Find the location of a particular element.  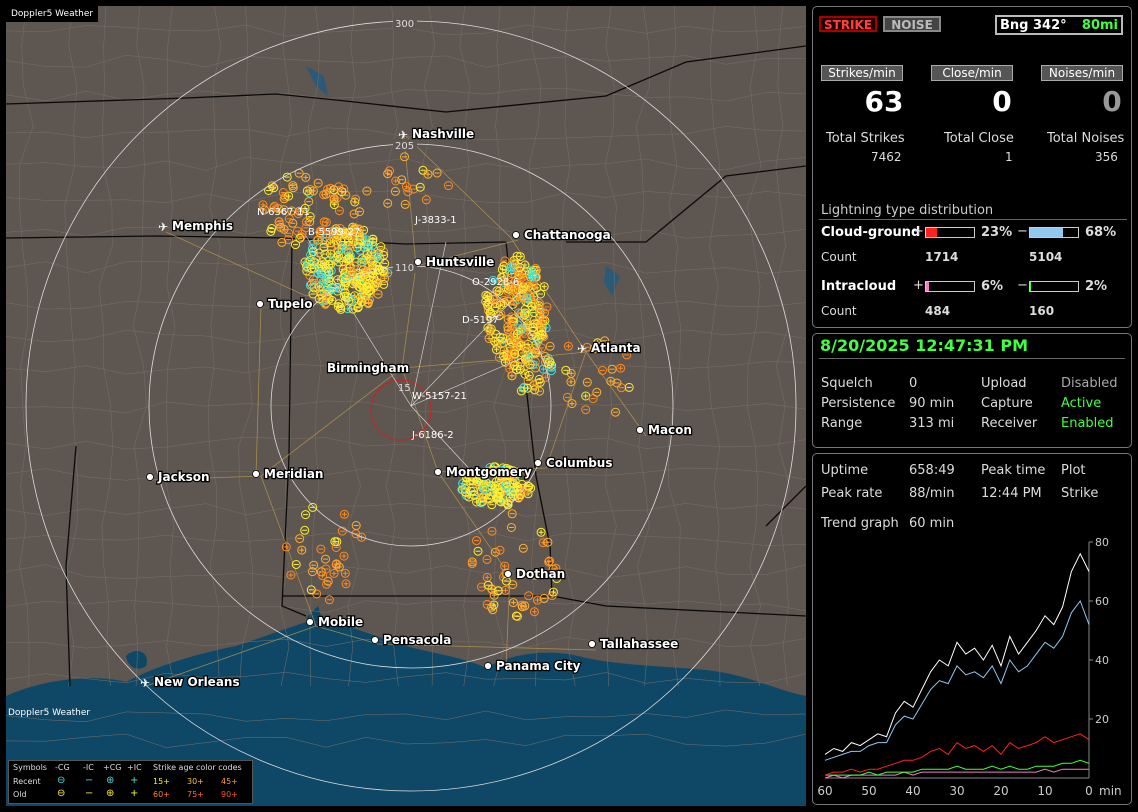

cg-minus-sign: − is located at coordinates (1022, 231).